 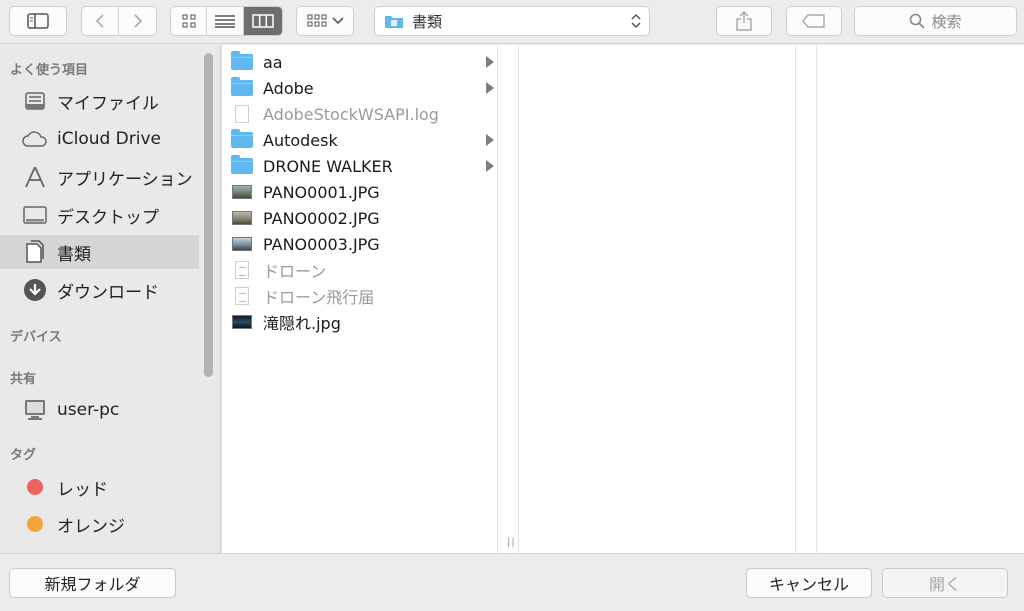 What do you see at coordinates (360, 322) in the screenshot?
I see `list-item: 滝隠れ.jpg` at bounding box center [360, 322].